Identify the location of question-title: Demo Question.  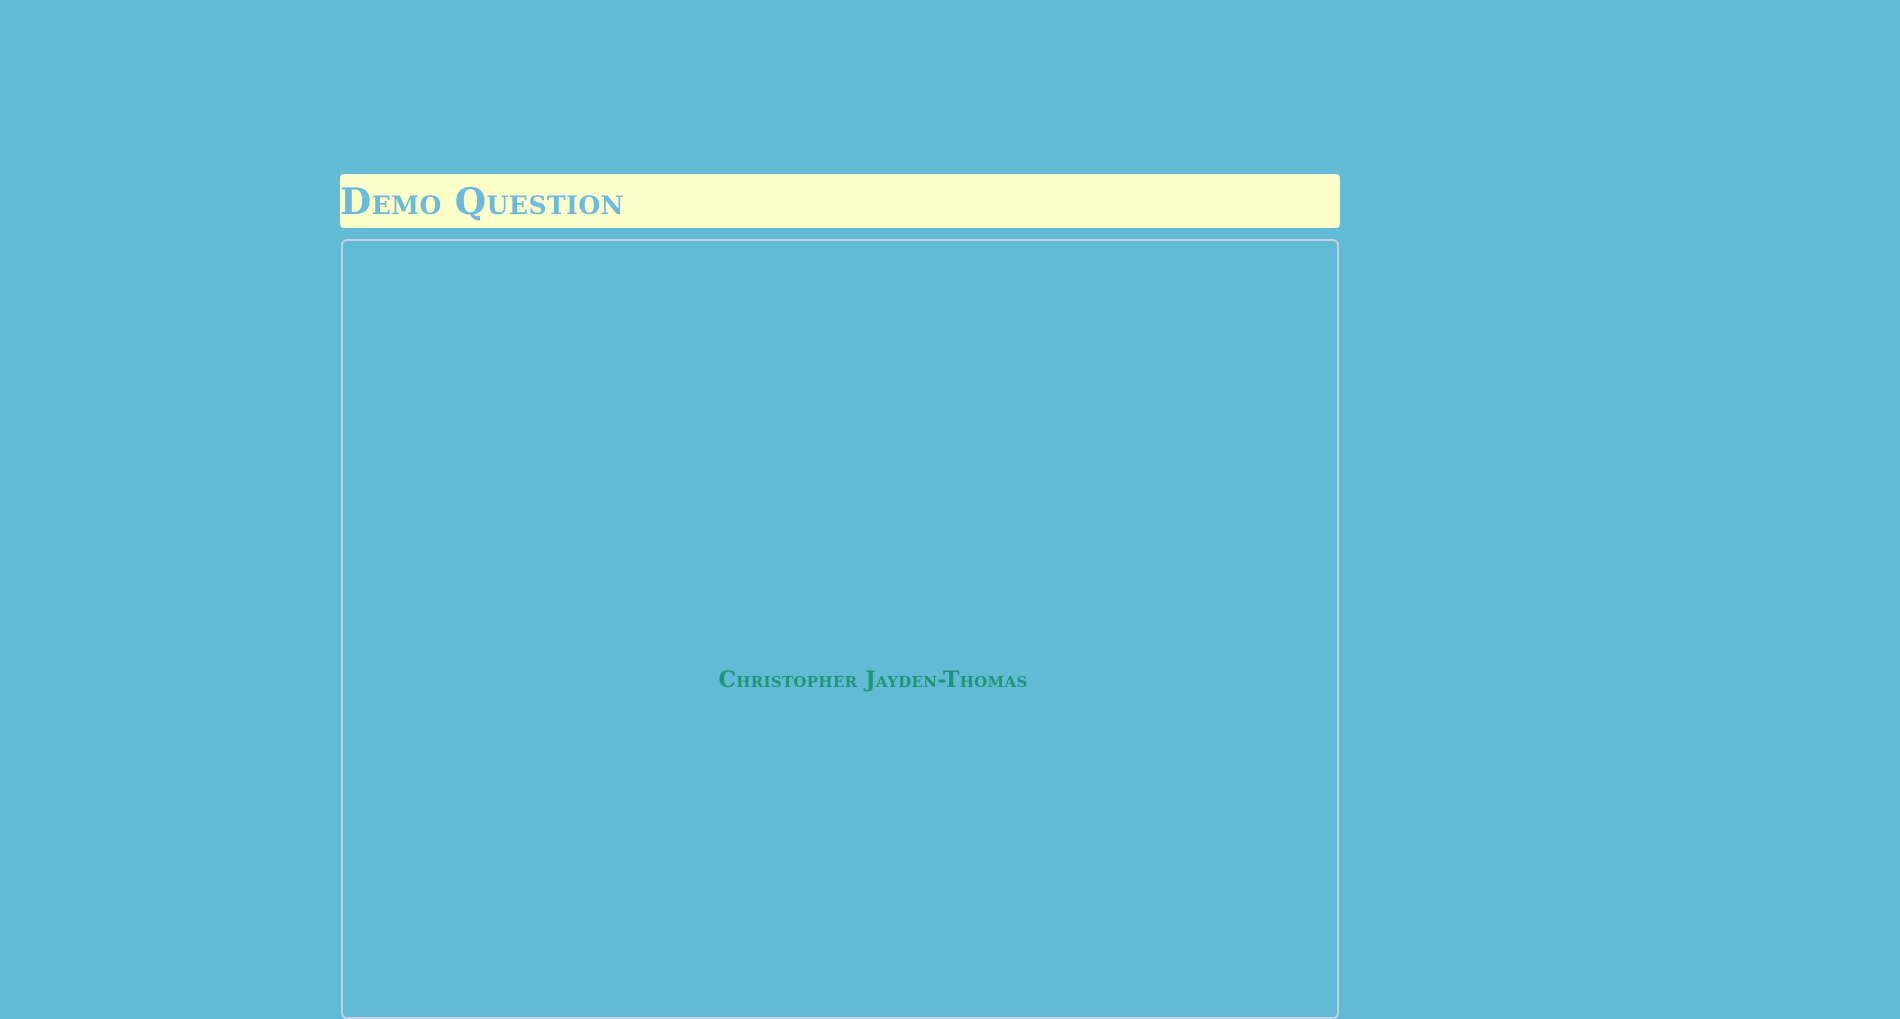
(482, 202).